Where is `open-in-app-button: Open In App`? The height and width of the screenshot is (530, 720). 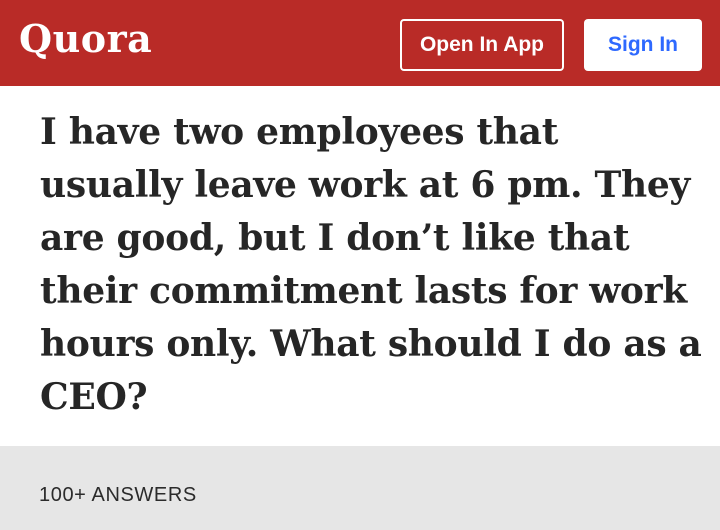 open-in-app-button: Open In App is located at coordinates (482, 45).